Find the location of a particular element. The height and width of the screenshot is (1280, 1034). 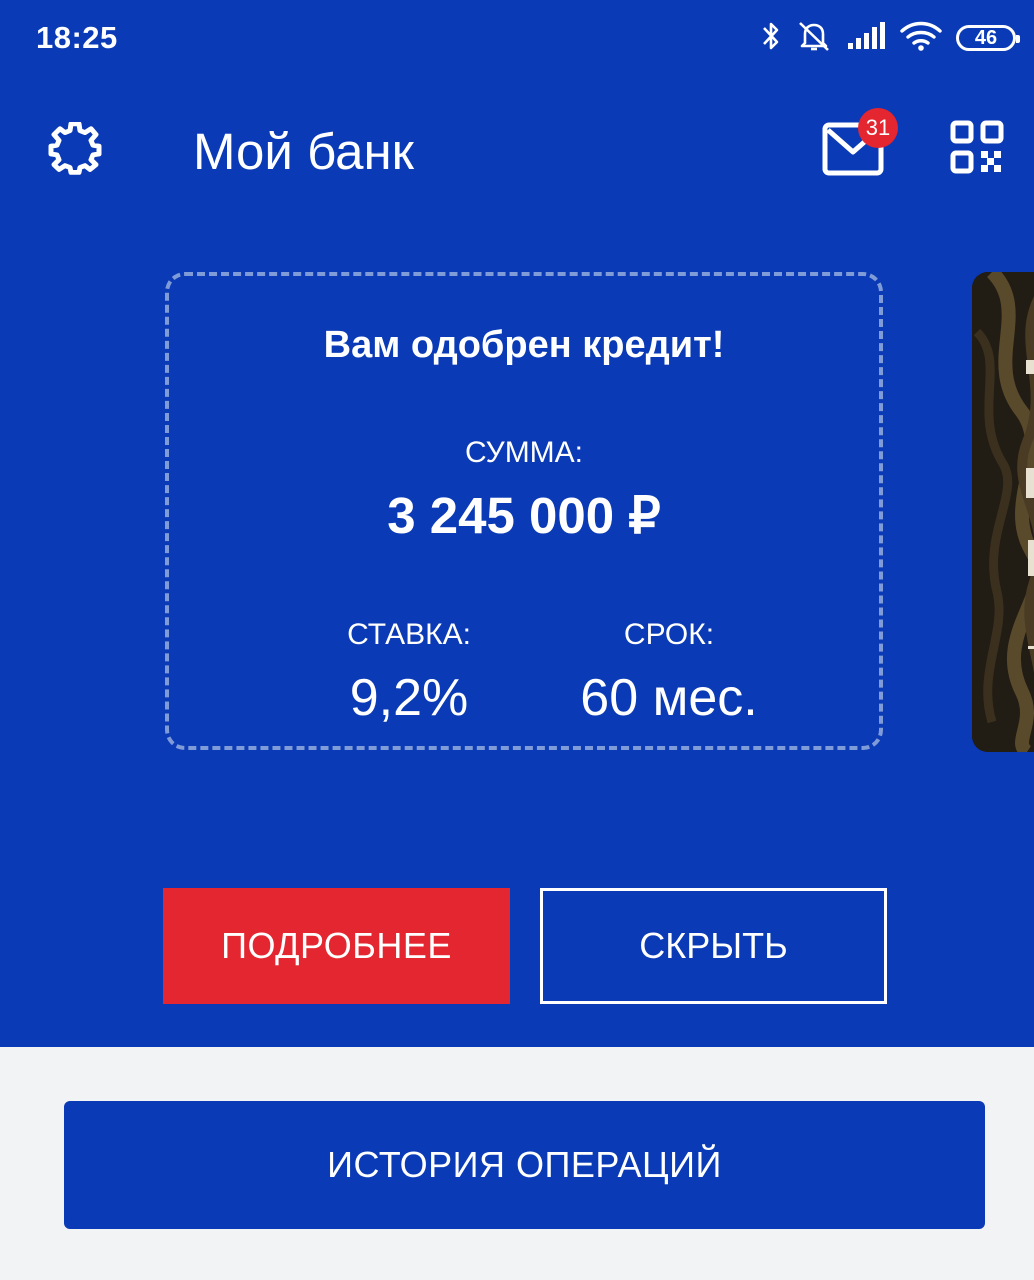

app-bar: Мой банк 31 is located at coordinates (517, 150).